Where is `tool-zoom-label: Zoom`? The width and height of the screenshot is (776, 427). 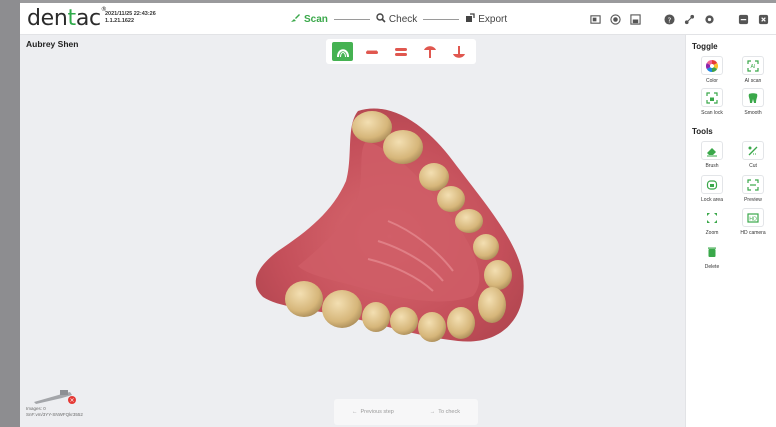 tool-zoom-label: Zoom is located at coordinates (712, 233).